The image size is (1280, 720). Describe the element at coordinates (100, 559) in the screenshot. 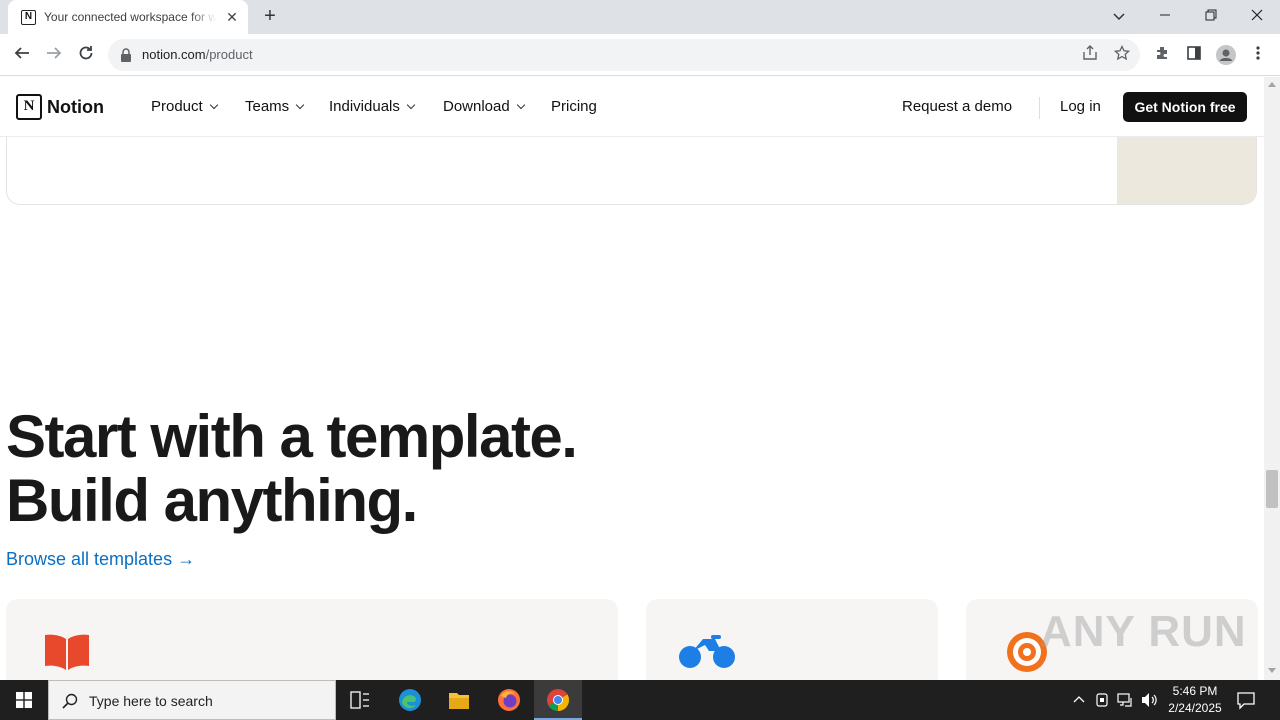

I see `browse-templates-link: Browse all templates →` at that location.